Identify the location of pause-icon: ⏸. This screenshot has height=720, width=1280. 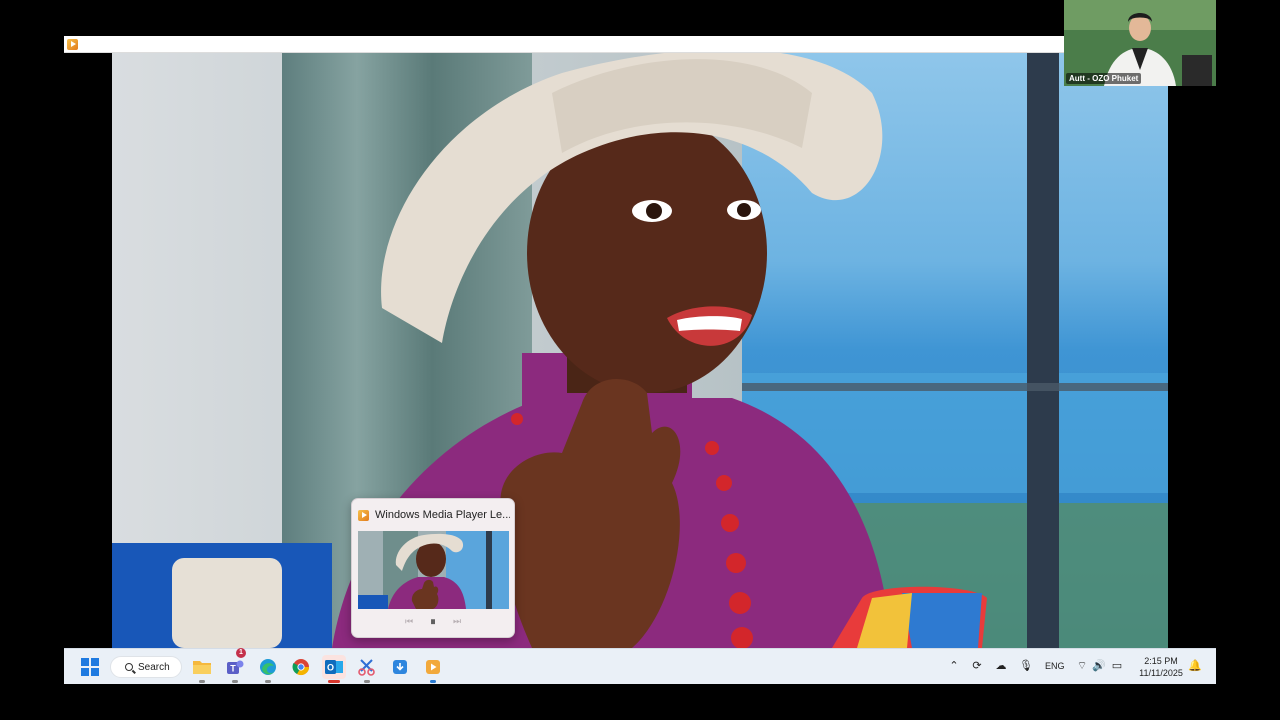
(433, 621).